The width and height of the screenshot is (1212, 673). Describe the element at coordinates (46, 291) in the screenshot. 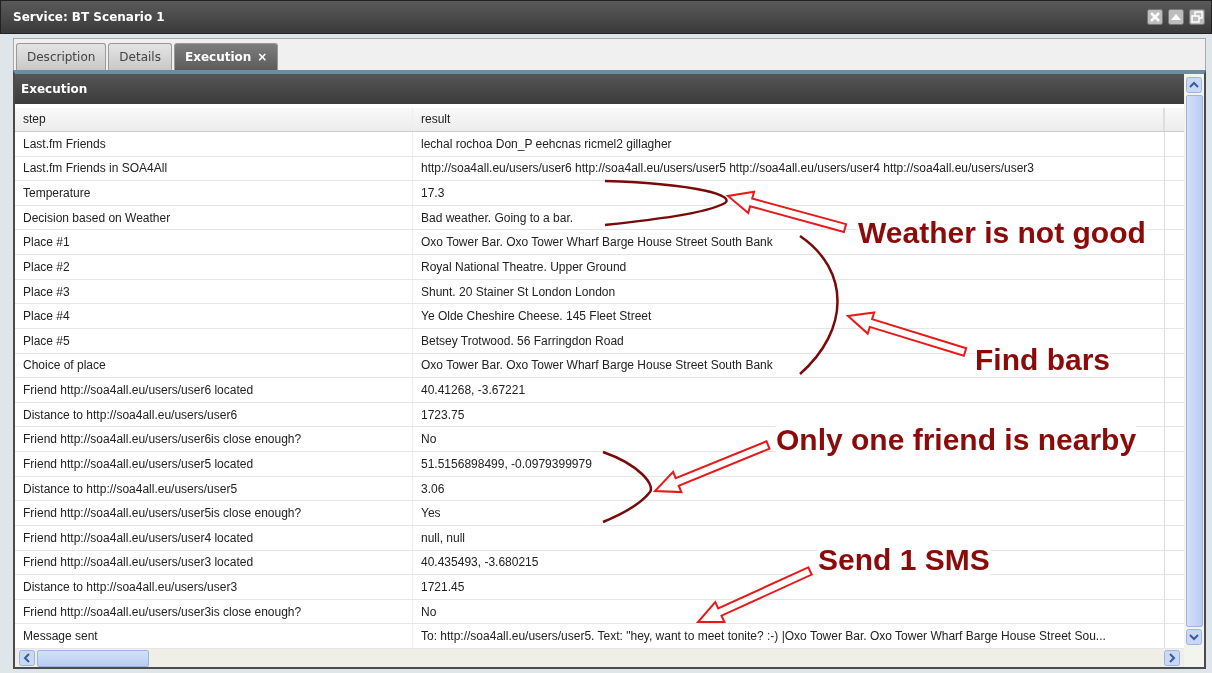

I see `table-cell: Place #3` at that location.